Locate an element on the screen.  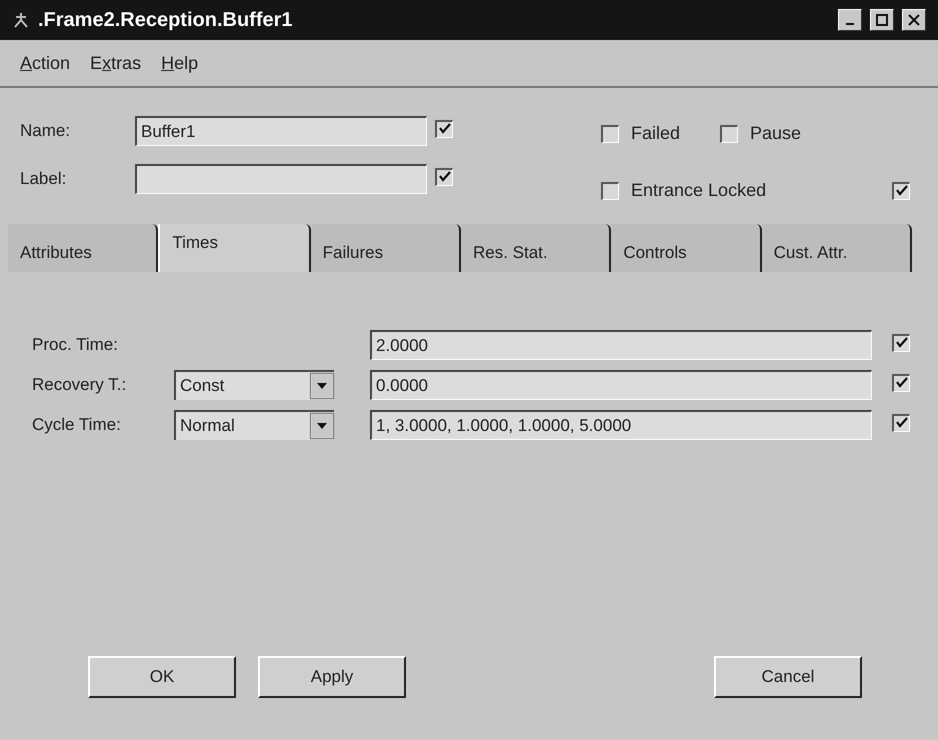
option-label: Pause is located at coordinates (776, 133).